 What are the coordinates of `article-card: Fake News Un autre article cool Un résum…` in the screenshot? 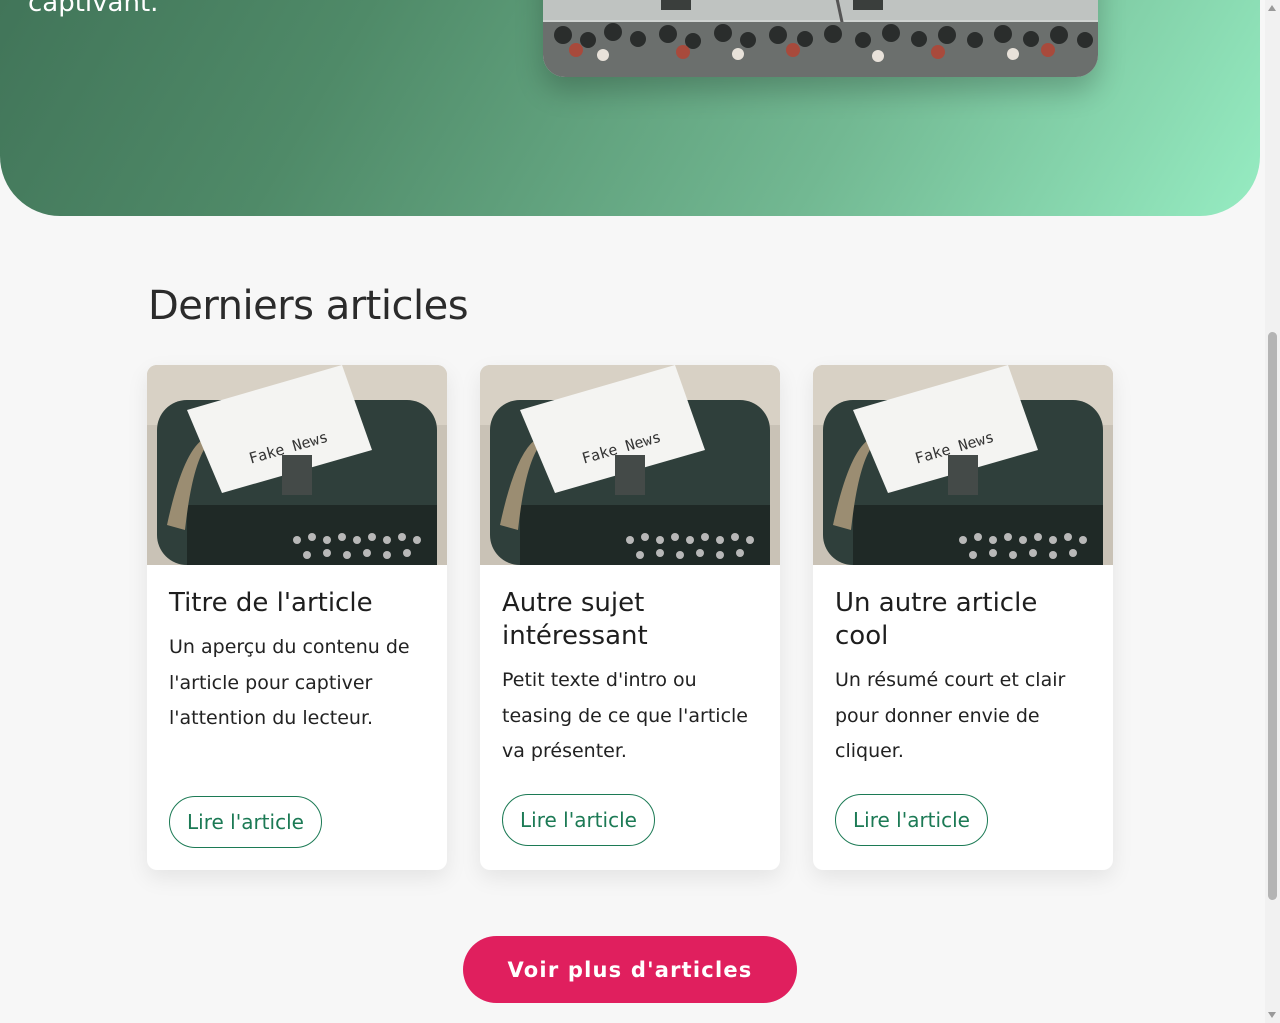 It's located at (963, 617).